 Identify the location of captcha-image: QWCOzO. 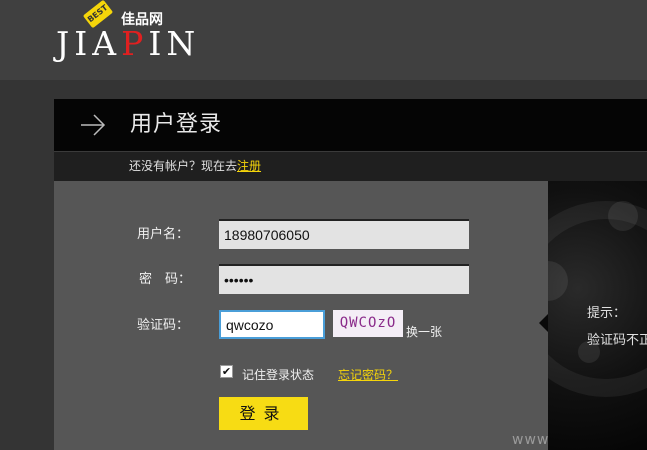
(368, 323).